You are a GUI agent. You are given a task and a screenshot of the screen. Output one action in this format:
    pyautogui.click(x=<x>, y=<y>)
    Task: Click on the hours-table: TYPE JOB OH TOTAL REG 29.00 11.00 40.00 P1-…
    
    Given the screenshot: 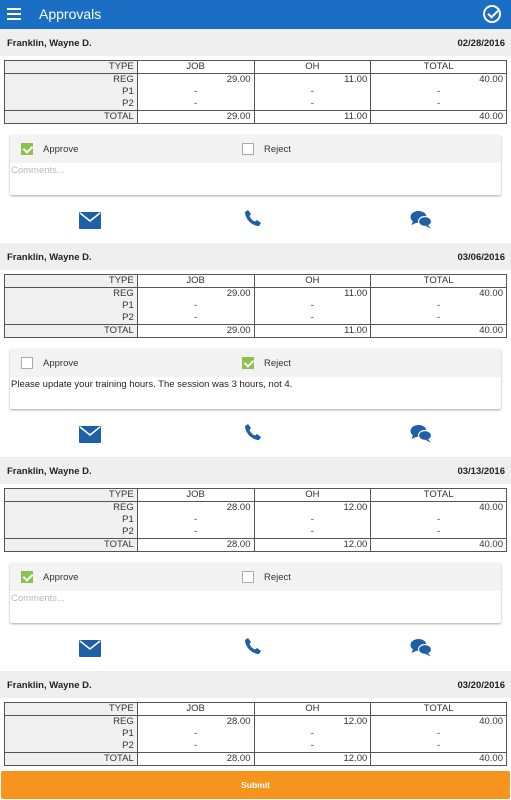 What is the action you would take?
    pyautogui.click(x=255, y=92)
    